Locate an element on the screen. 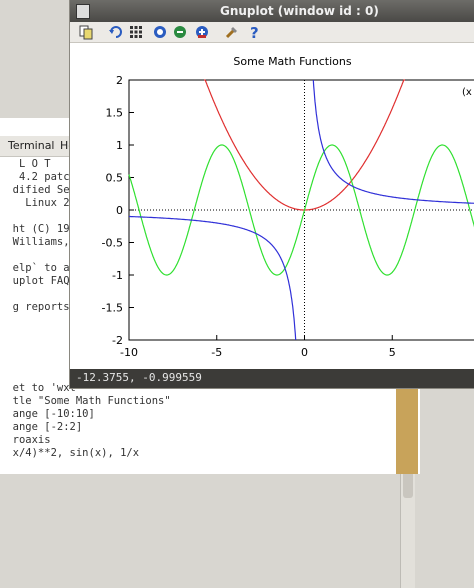  replot-icon is located at coordinates (116, 32).